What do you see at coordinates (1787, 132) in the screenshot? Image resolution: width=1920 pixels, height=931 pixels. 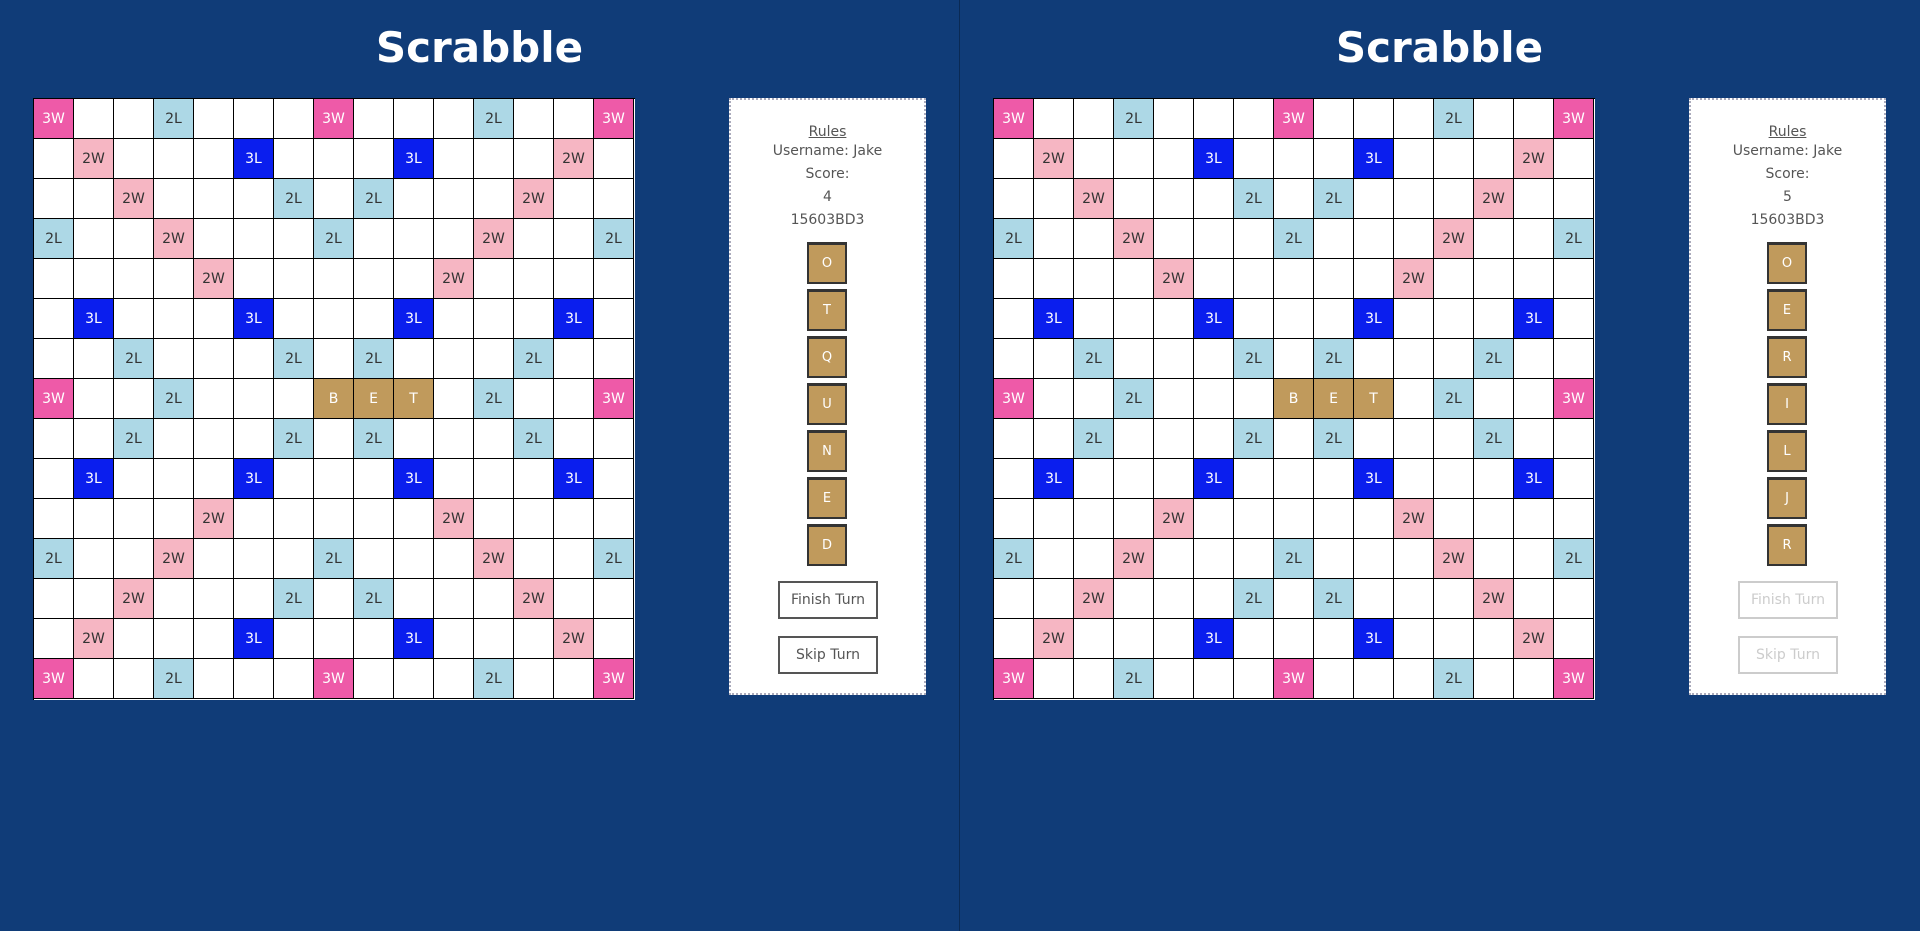 I see `rules-link: Rules` at bounding box center [1787, 132].